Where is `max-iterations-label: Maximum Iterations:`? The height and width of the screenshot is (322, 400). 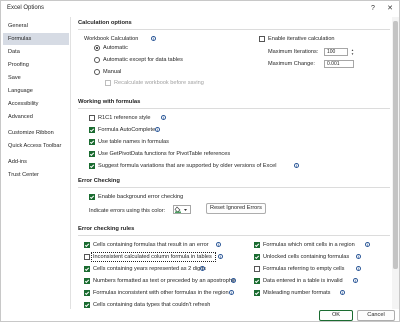 max-iterations-label: Maximum Iterations: is located at coordinates (293, 52).